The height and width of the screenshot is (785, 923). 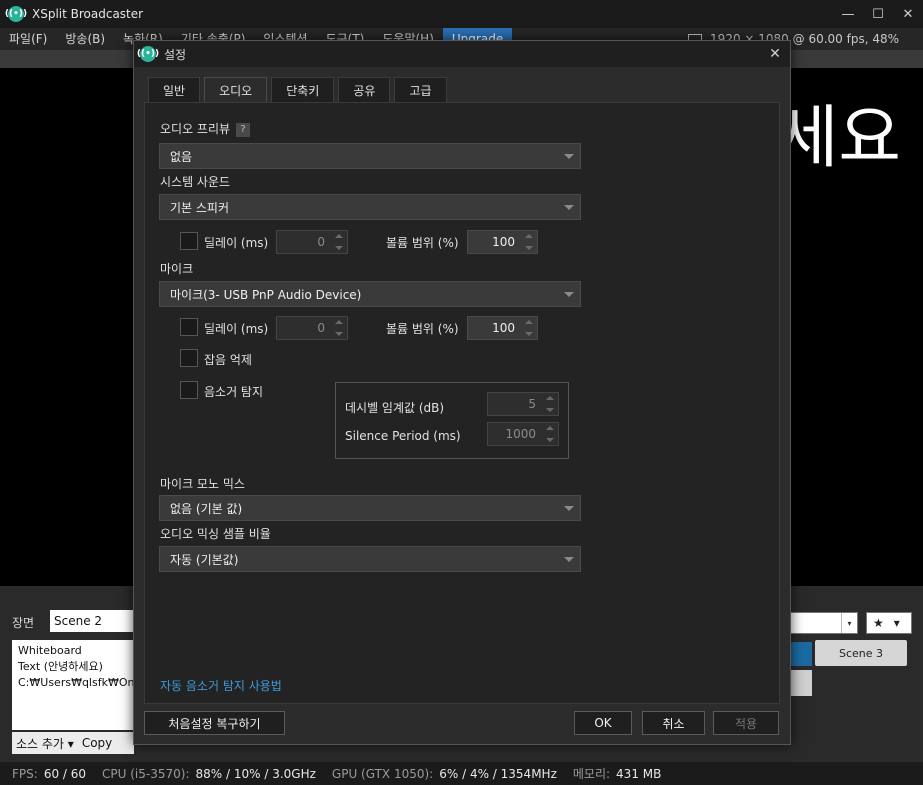 What do you see at coordinates (266, 294) in the screenshot?
I see `mic-value: 마이크(3- USB PnP Audio Device)` at bounding box center [266, 294].